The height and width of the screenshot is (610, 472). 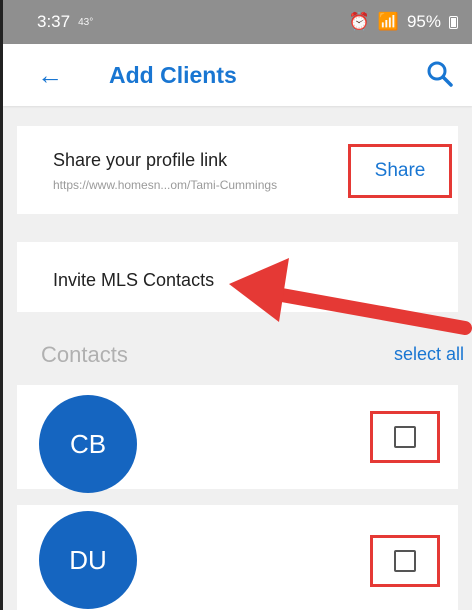 What do you see at coordinates (57, 75) in the screenshot?
I see `arrow-left-icon: ←` at bounding box center [57, 75].